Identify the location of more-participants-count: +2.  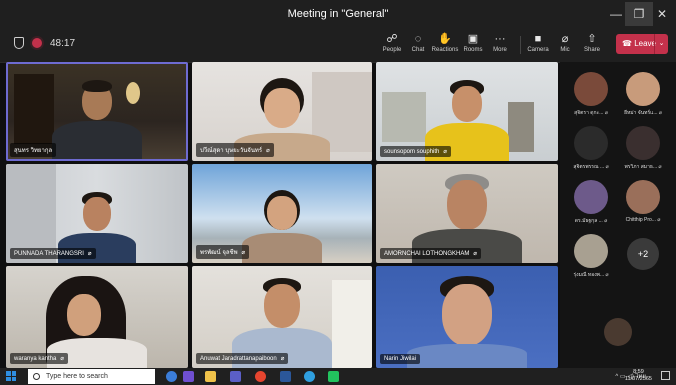
(643, 254).